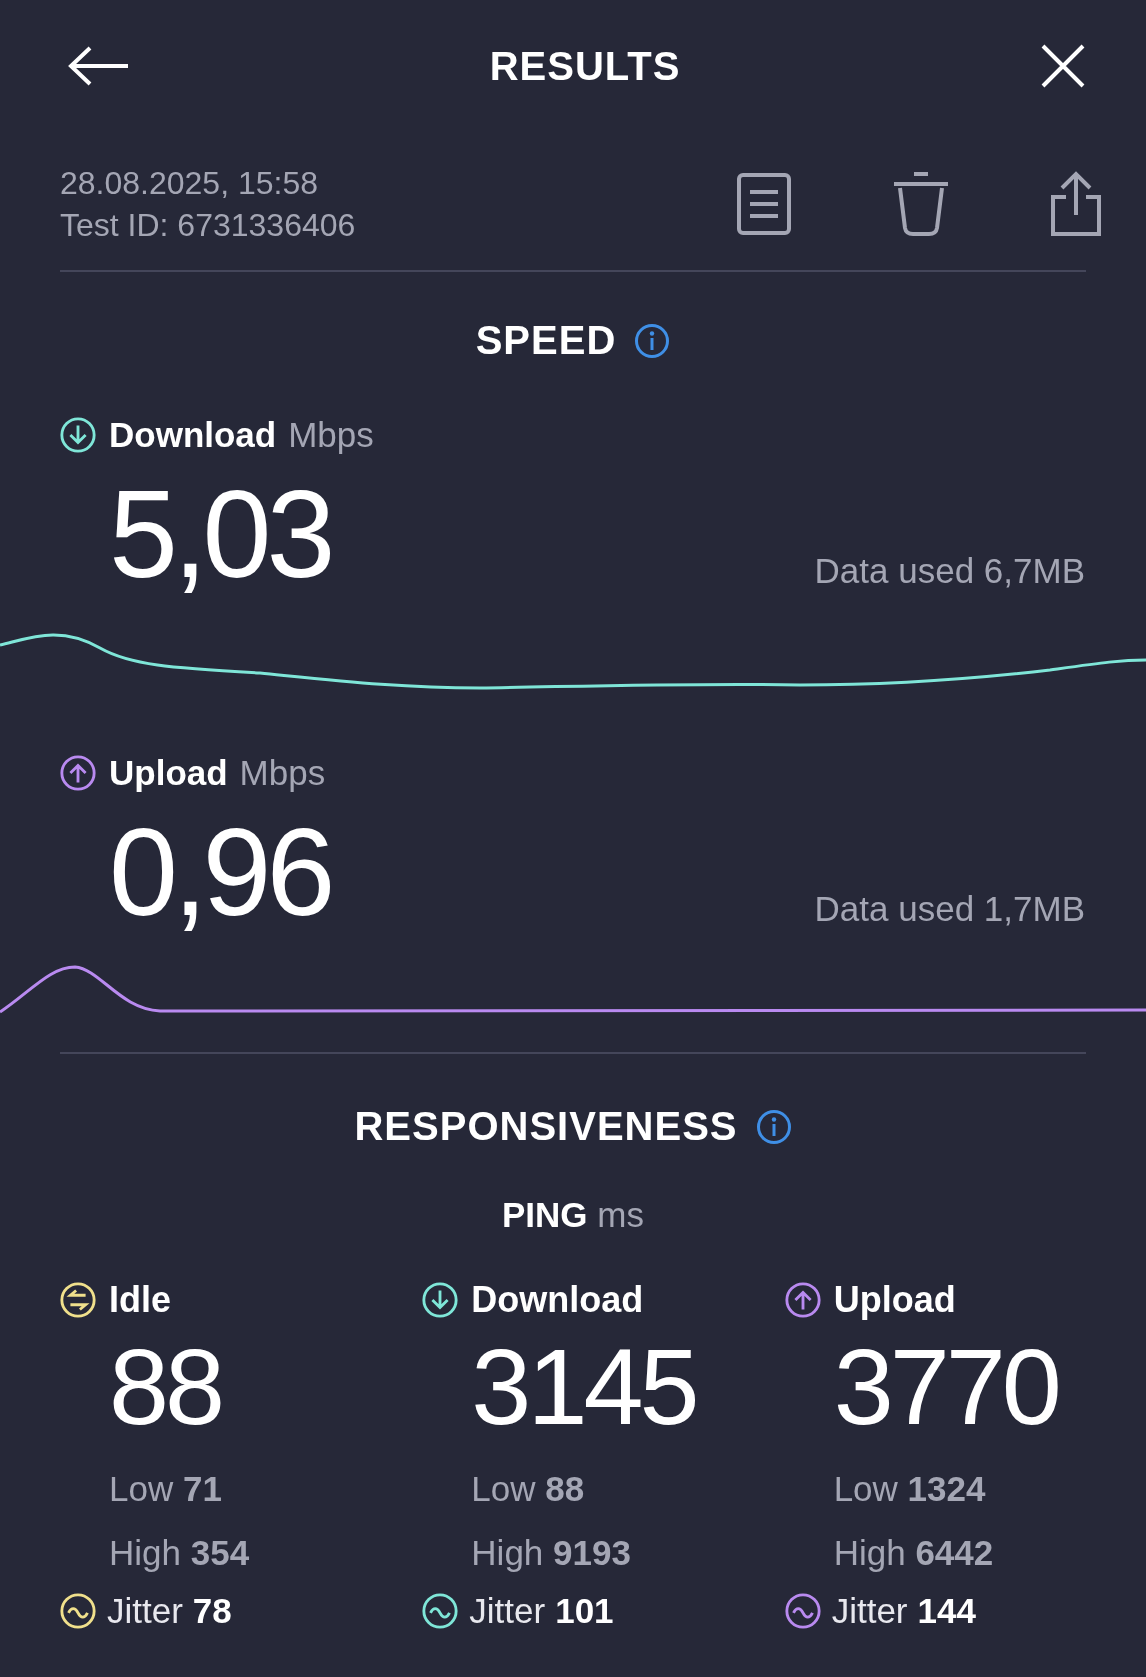 The width and height of the screenshot is (1146, 1677). Describe the element at coordinates (220, 1552) in the screenshot. I see `stat-value: 354` at that location.